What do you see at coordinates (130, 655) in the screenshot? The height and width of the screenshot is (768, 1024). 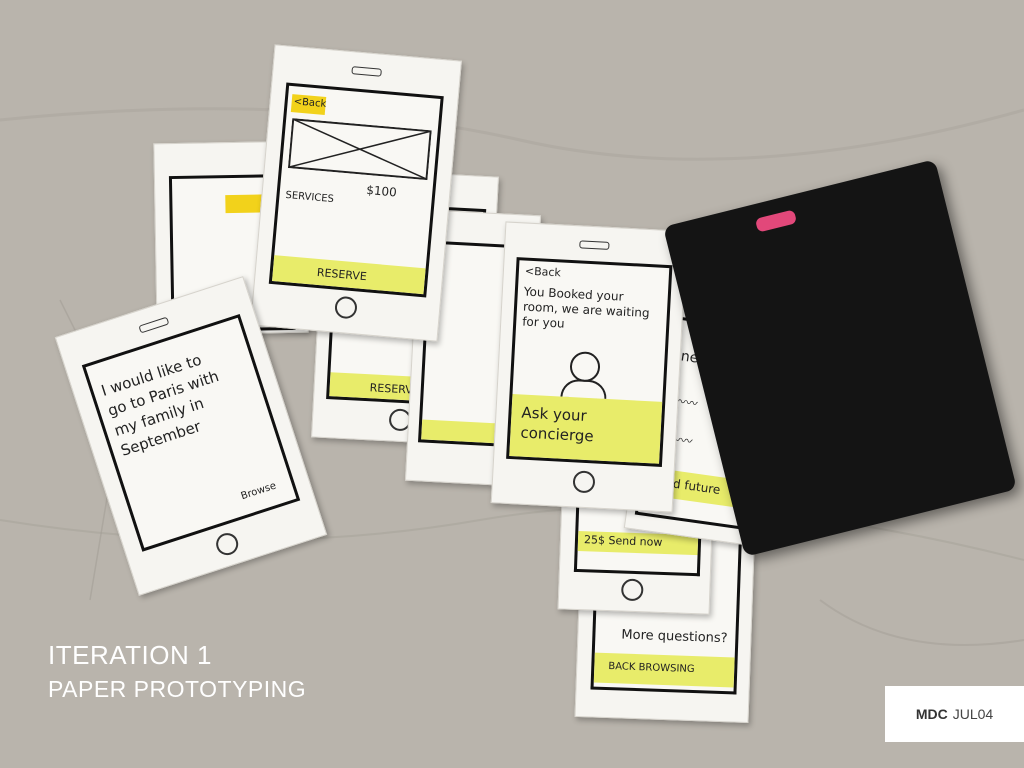 I see `caption-title: ITERATION 1` at bounding box center [130, 655].